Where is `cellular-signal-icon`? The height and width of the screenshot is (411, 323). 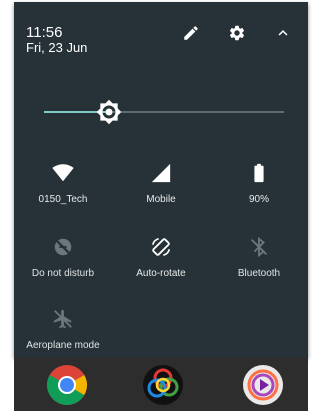 cellular-signal-icon is located at coordinates (161, 173).